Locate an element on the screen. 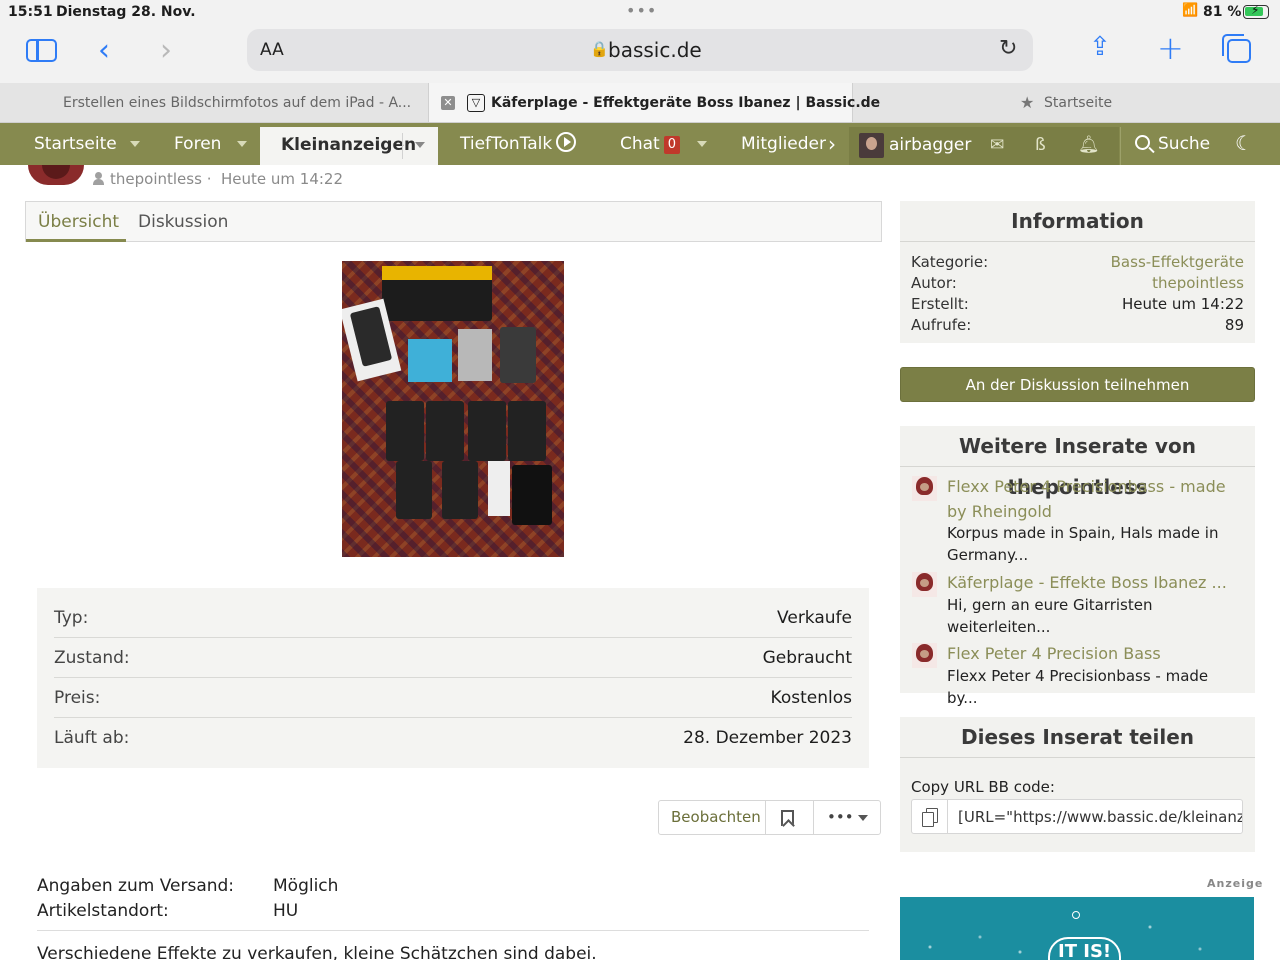 This screenshot has height=960, width=1280. browser-tab-3: ★ Startseite is located at coordinates (1067, 102).